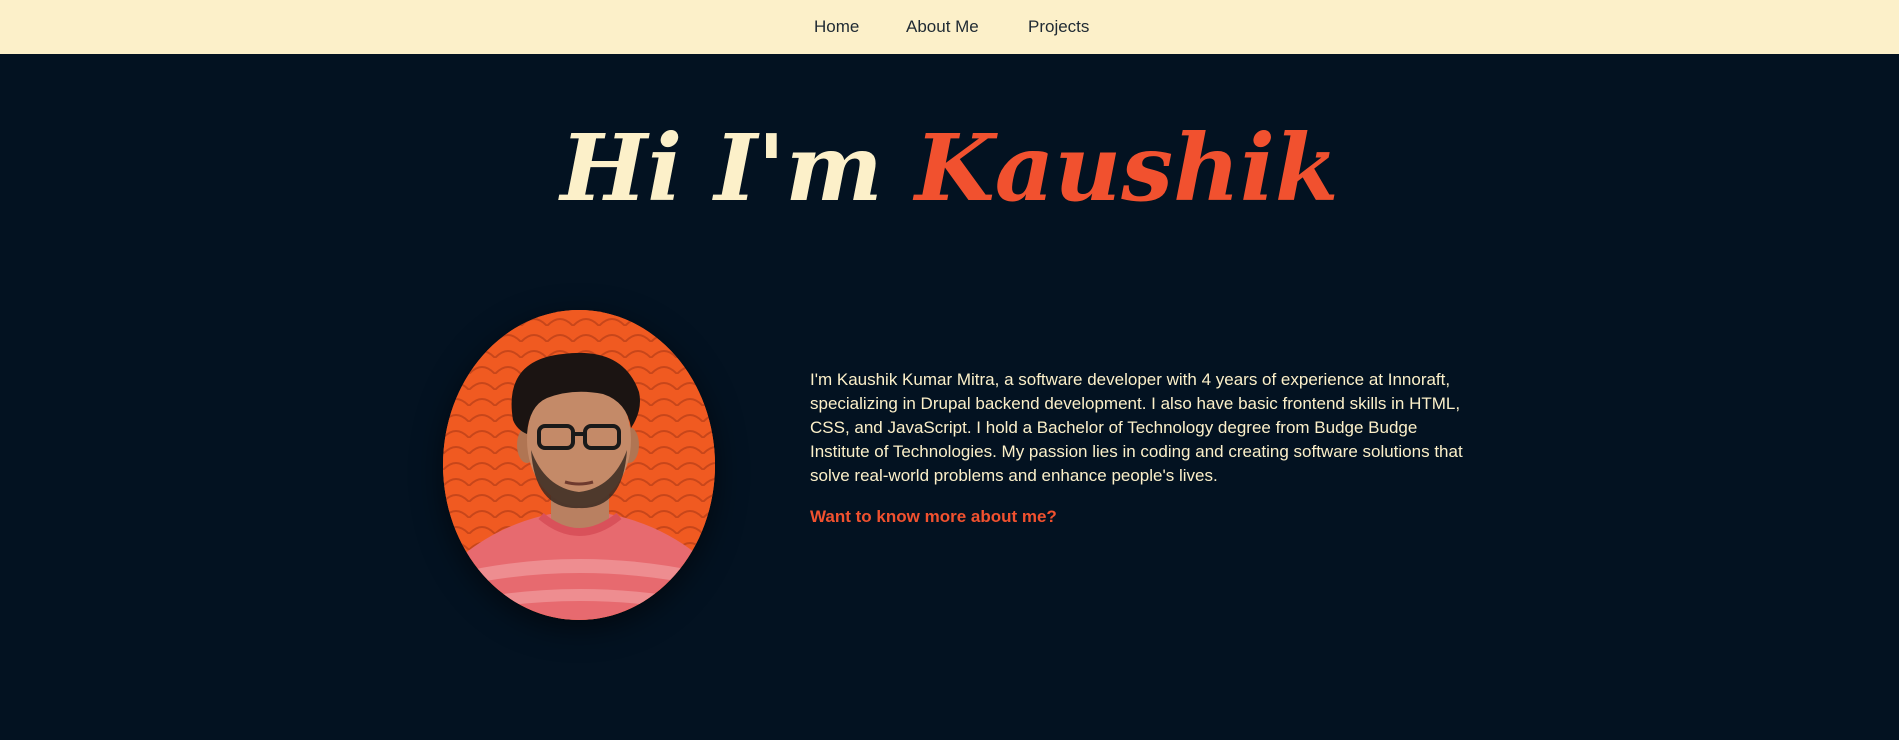 This screenshot has width=1899, height=740. Describe the element at coordinates (933, 517) in the screenshot. I see `know-more-link: Want to know more about me?` at that location.